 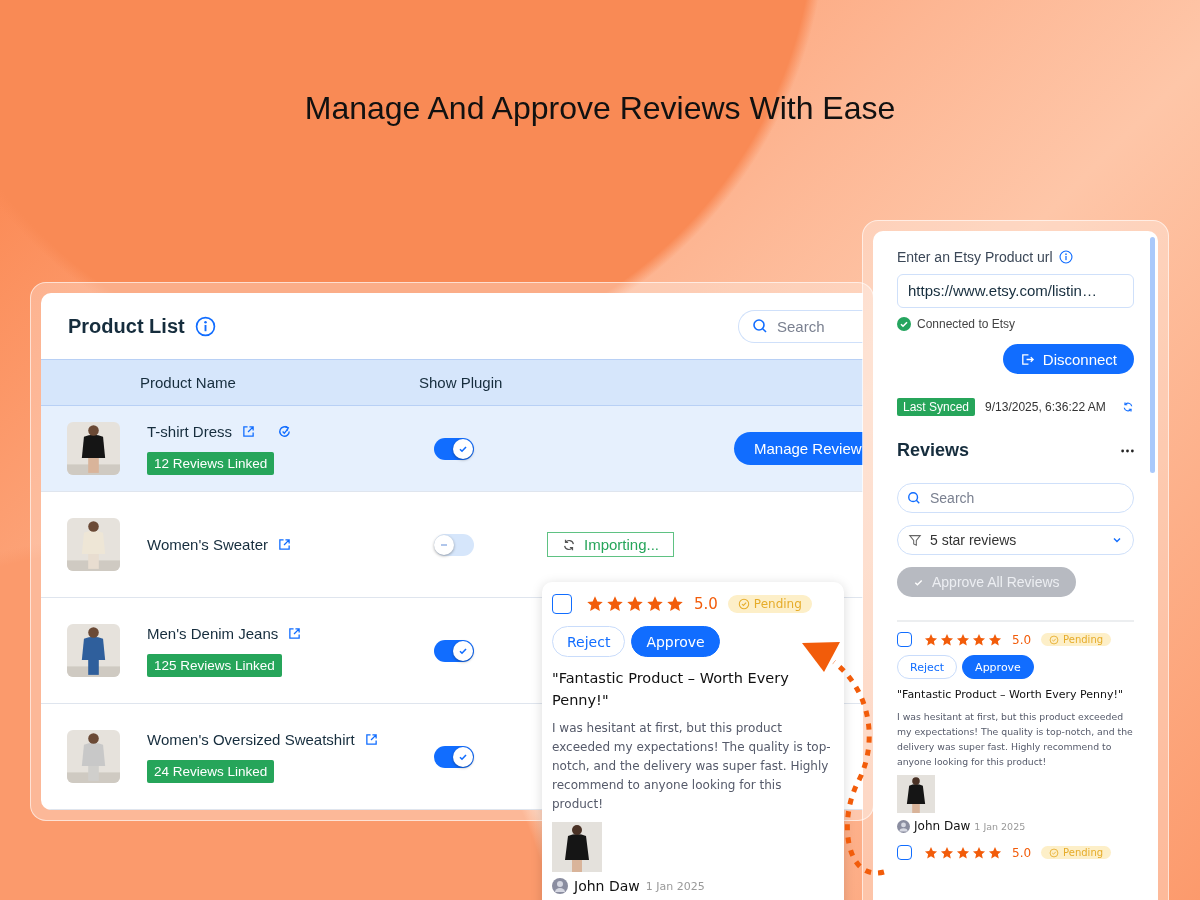 What do you see at coordinates (284, 431) in the screenshot?
I see `sync-icon` at bounding box center [284, 431].